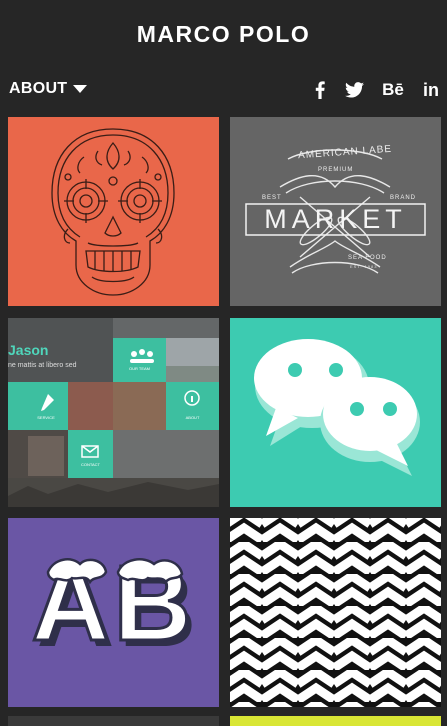  What do you see at coordinates (223, 90) in the screenshot?
I see `nav-bar: ABOUT Bē in` at bounding box center [223, 90].